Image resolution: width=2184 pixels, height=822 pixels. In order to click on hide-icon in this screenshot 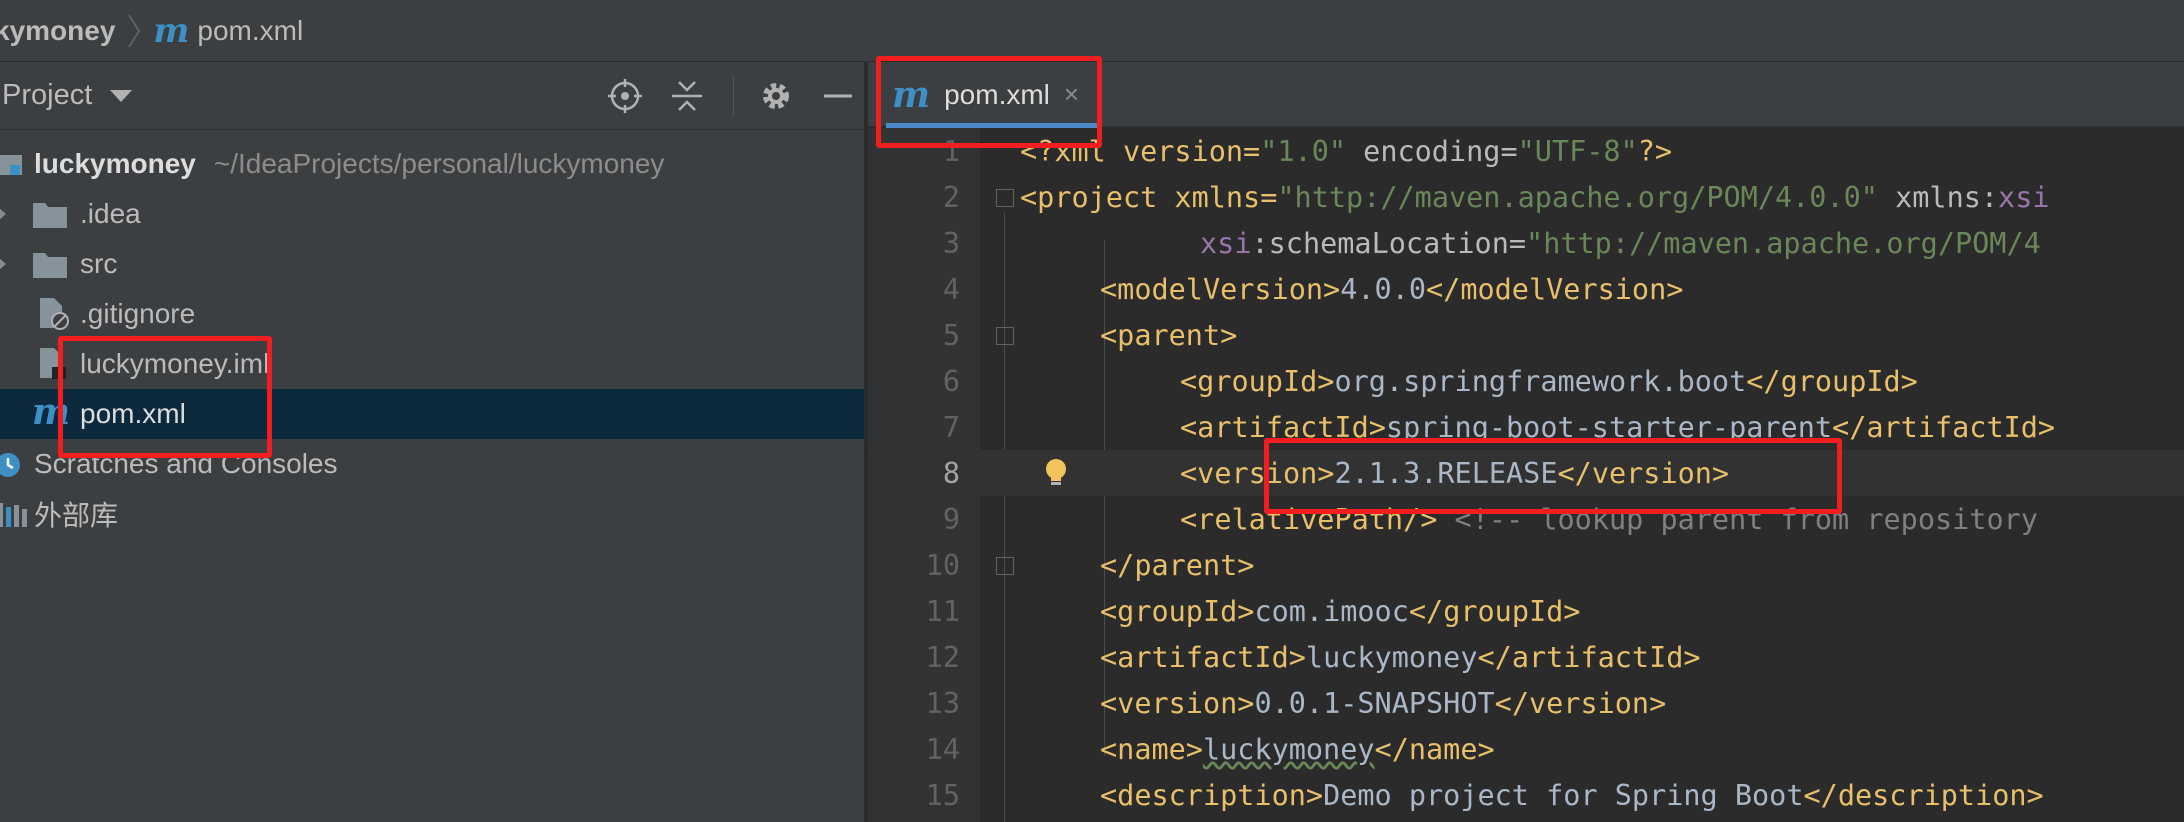, I will do `click(838, 96)`.